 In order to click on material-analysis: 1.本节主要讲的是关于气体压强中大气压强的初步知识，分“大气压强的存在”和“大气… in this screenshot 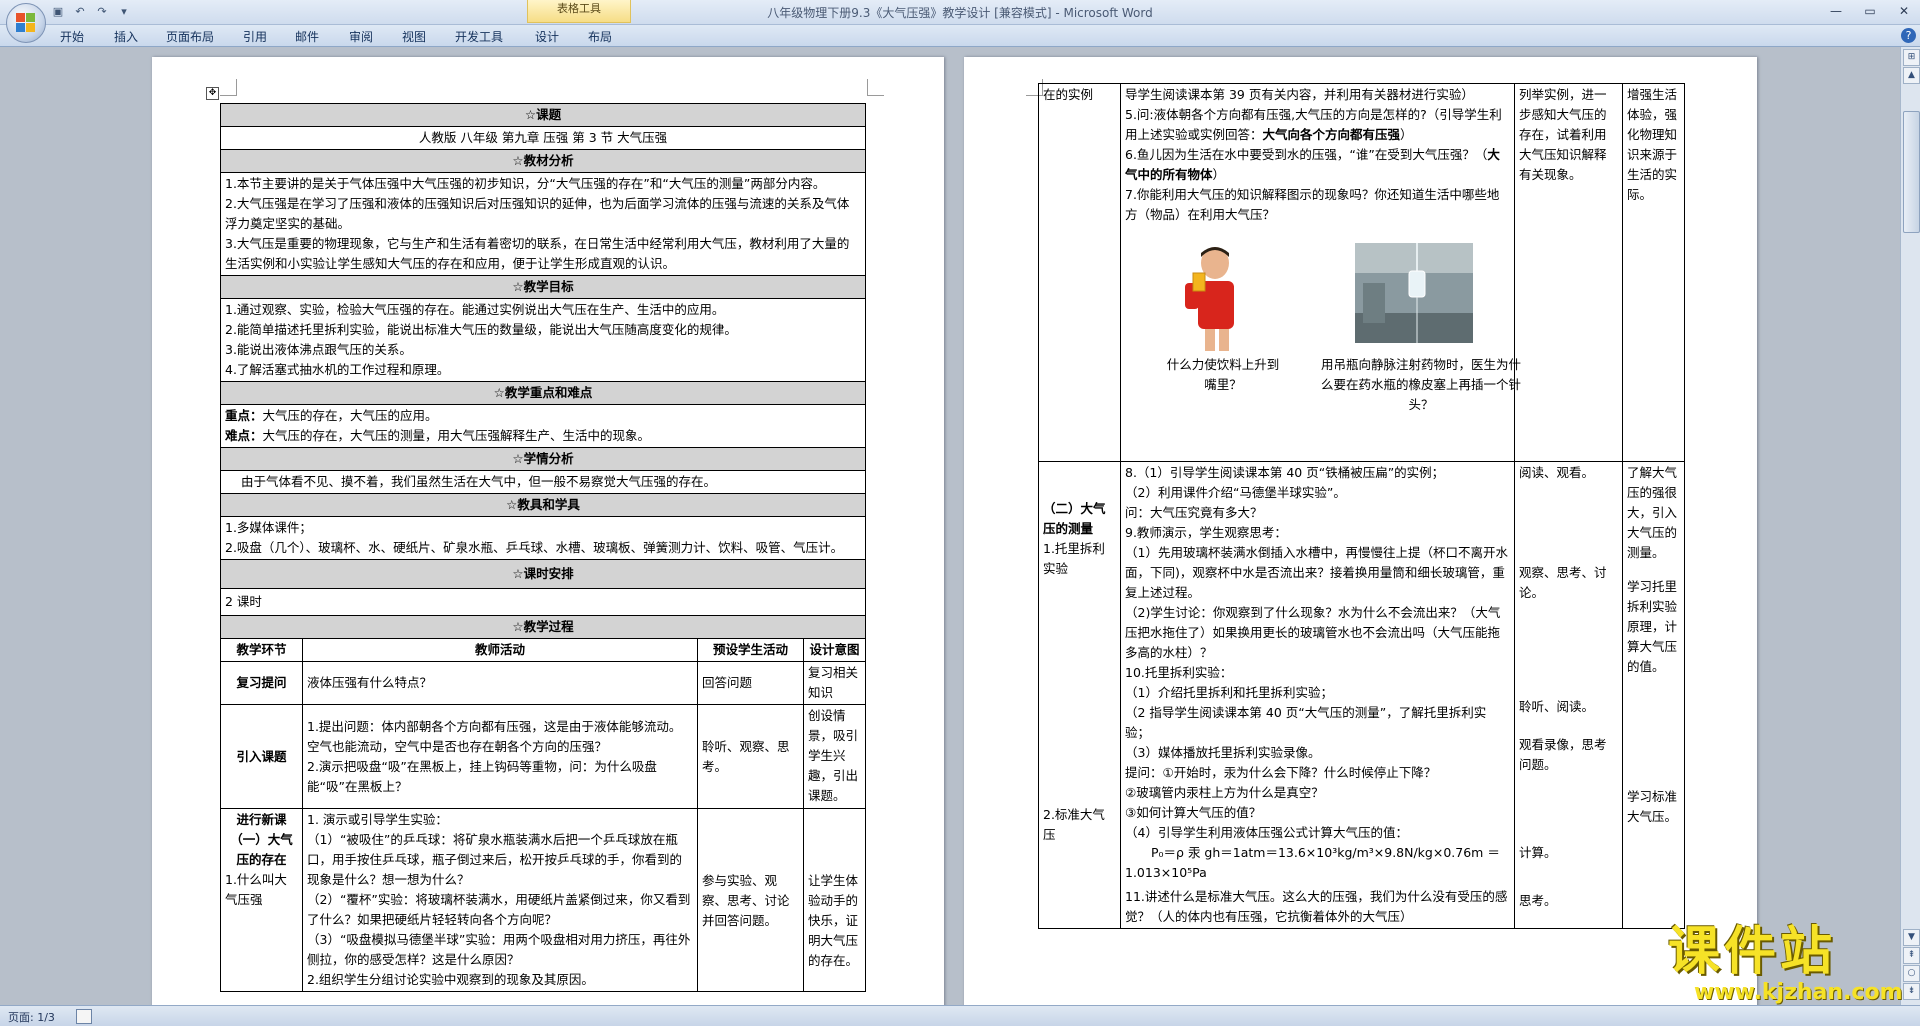, I will do `click(543, 224)`.